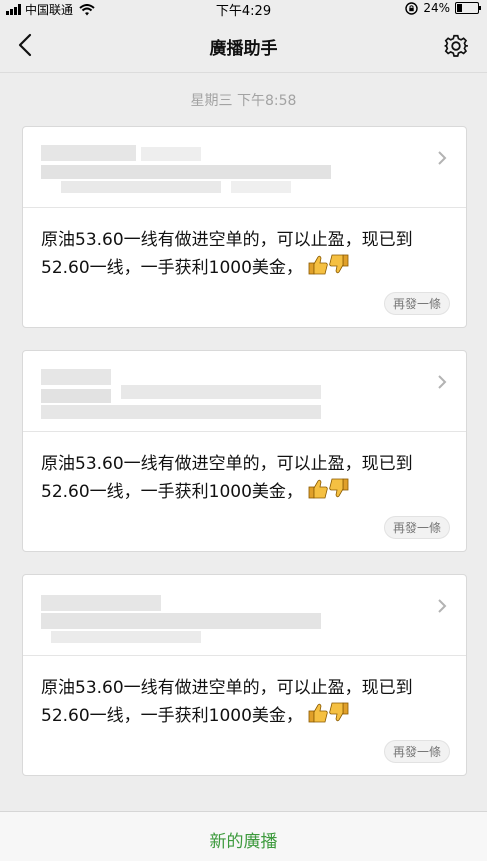 The height and width of the screenshot is (861, 487). I want to click on battery-icon, so click(468, 8).